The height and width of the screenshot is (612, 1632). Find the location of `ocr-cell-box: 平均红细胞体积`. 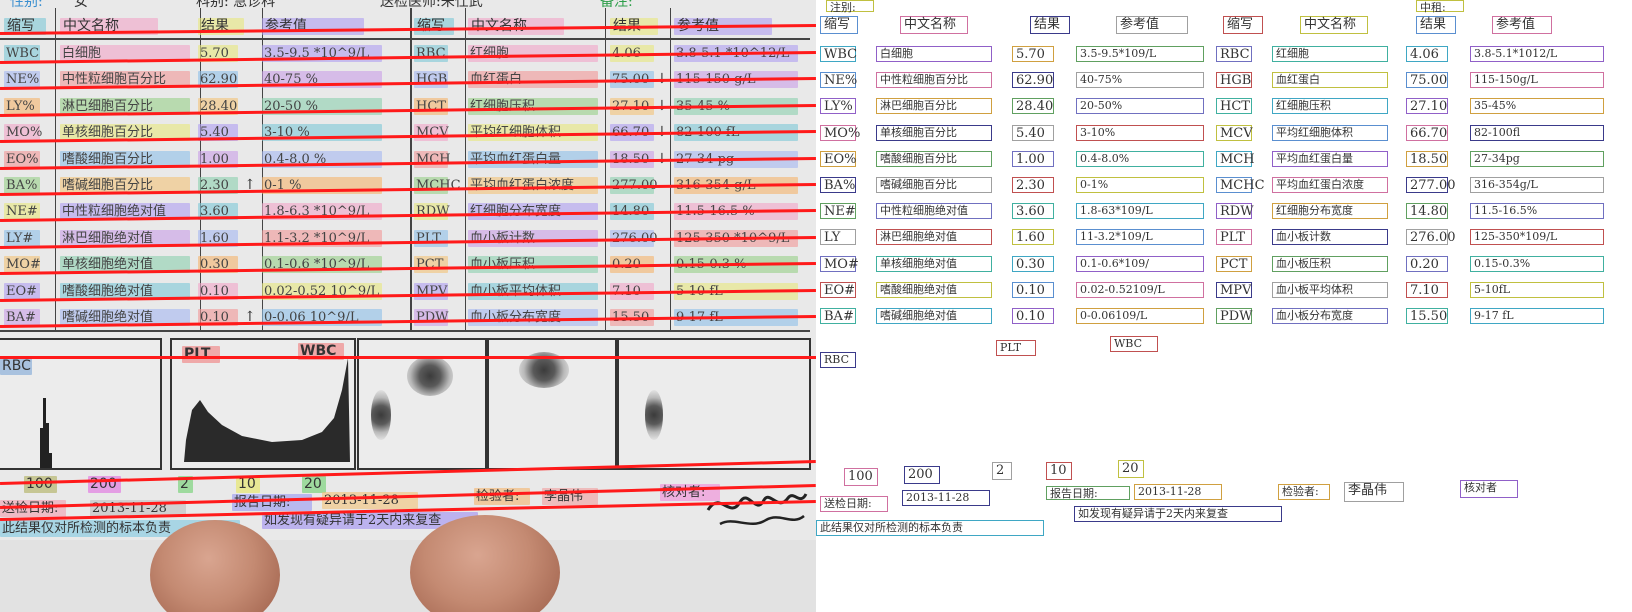

ocr-cell-box: 平均红细胞体积 is located at coordinates (1330, 133).